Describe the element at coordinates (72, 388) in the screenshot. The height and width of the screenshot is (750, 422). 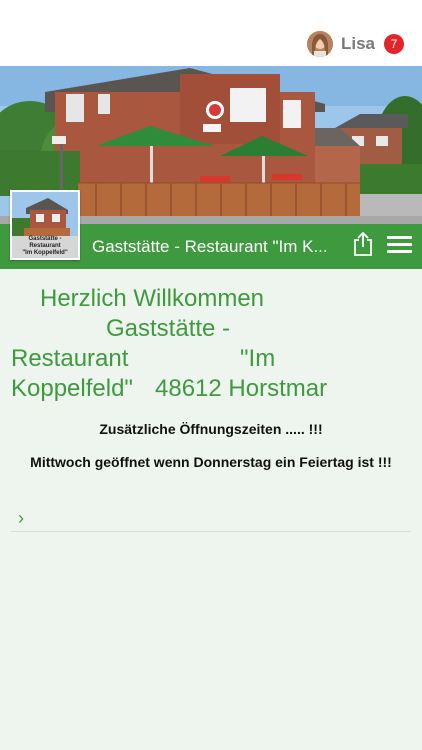
I see `welcome-line-4a: Koppelfeld"` at that location.